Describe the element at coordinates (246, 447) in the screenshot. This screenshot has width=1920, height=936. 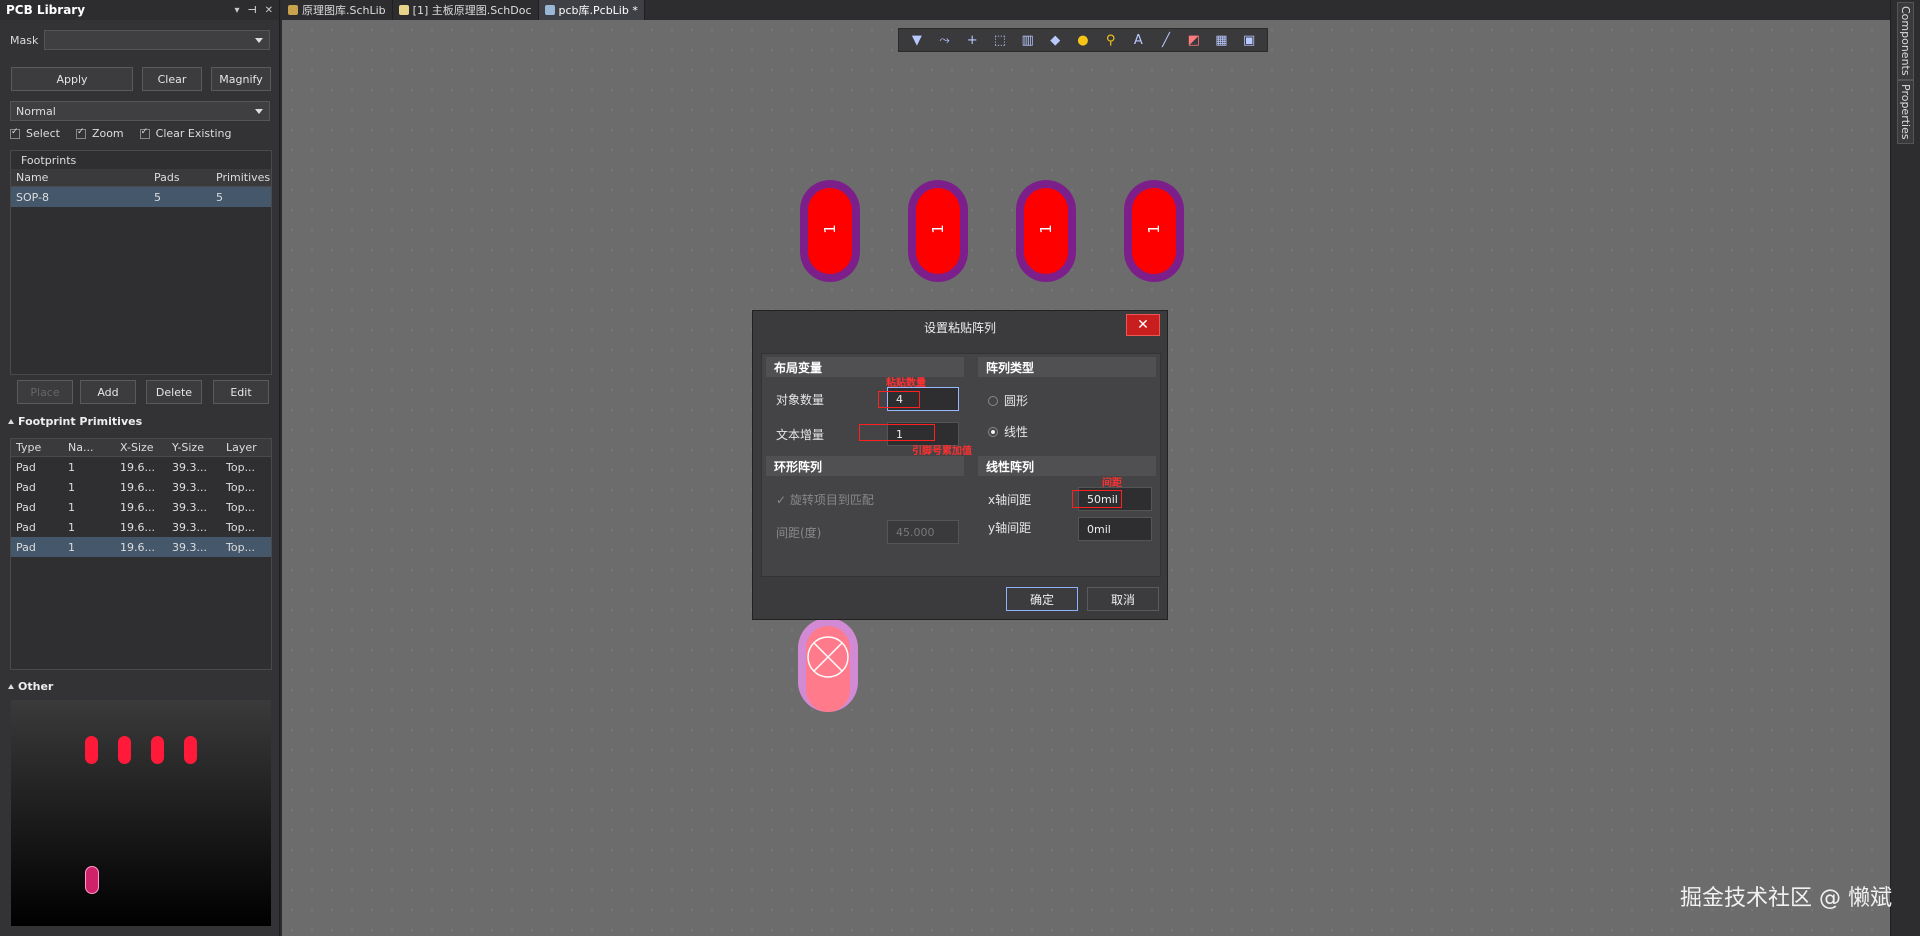
I see `col-layer: Layer` at that location.